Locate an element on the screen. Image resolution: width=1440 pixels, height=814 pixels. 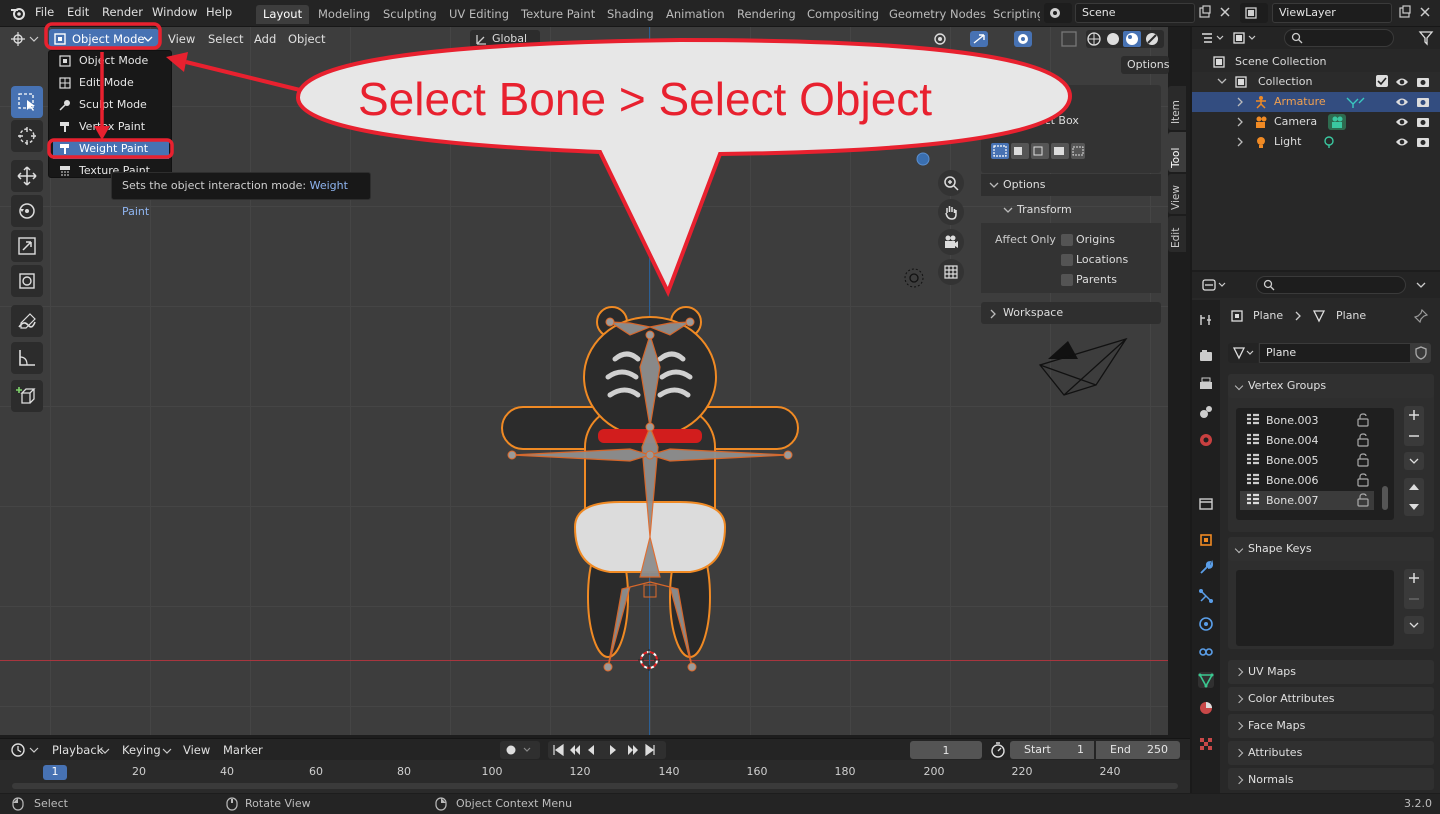
cursor-tool is located at coordinates (27, 136).